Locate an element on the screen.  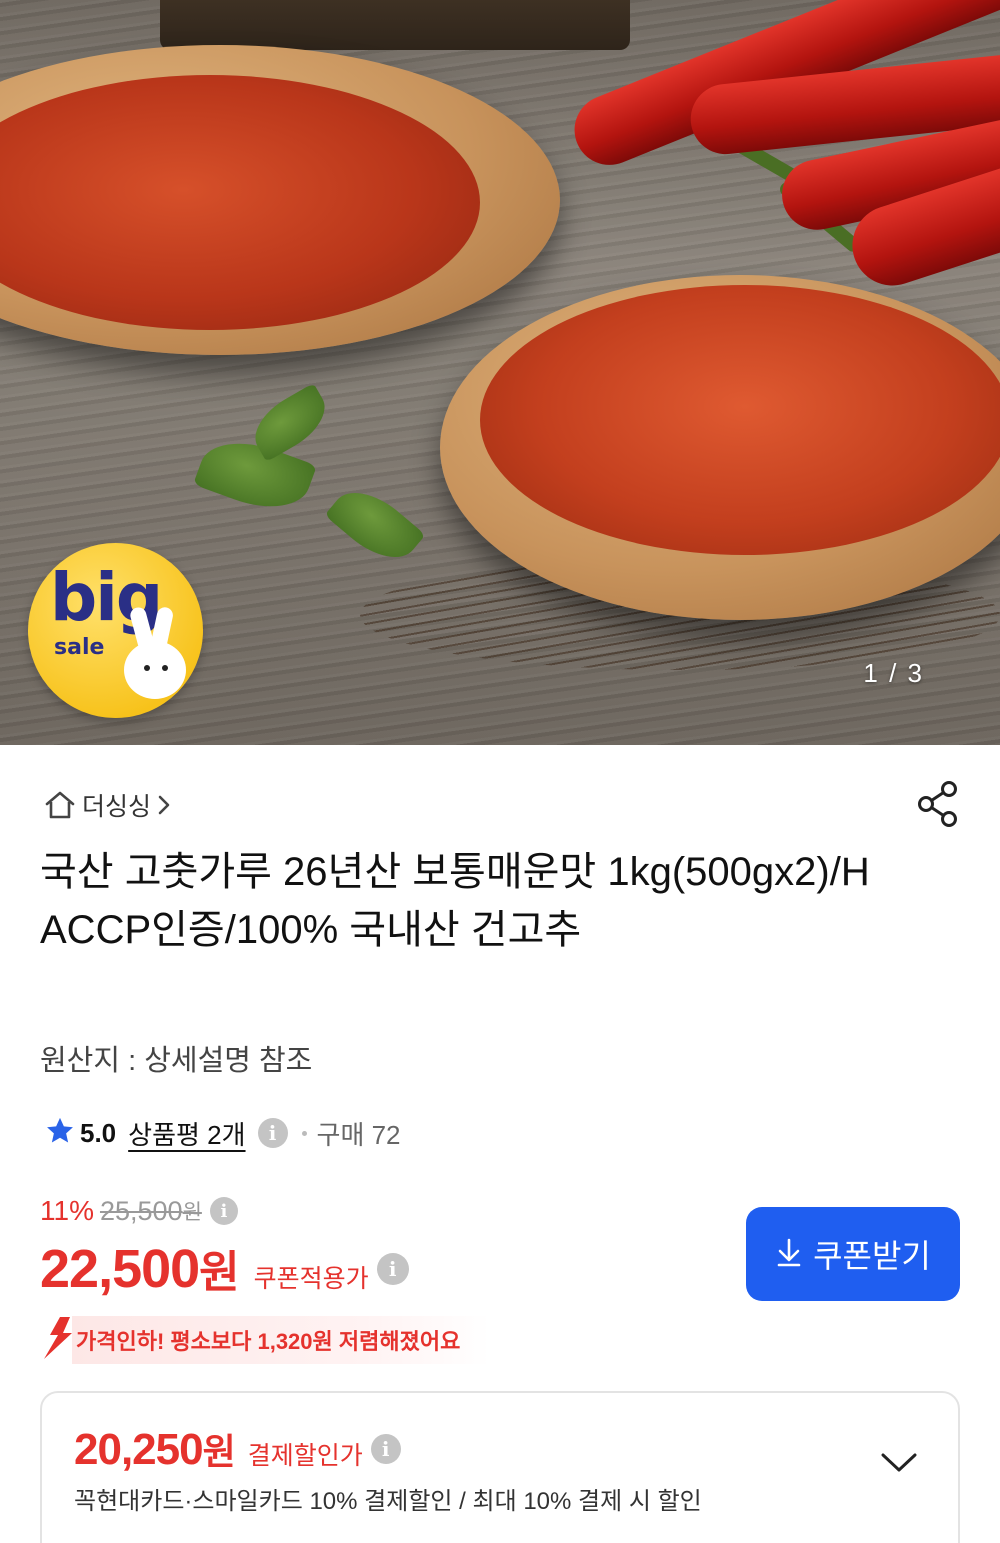
discount-rate: 11% is located at coordinates (67, 1210).